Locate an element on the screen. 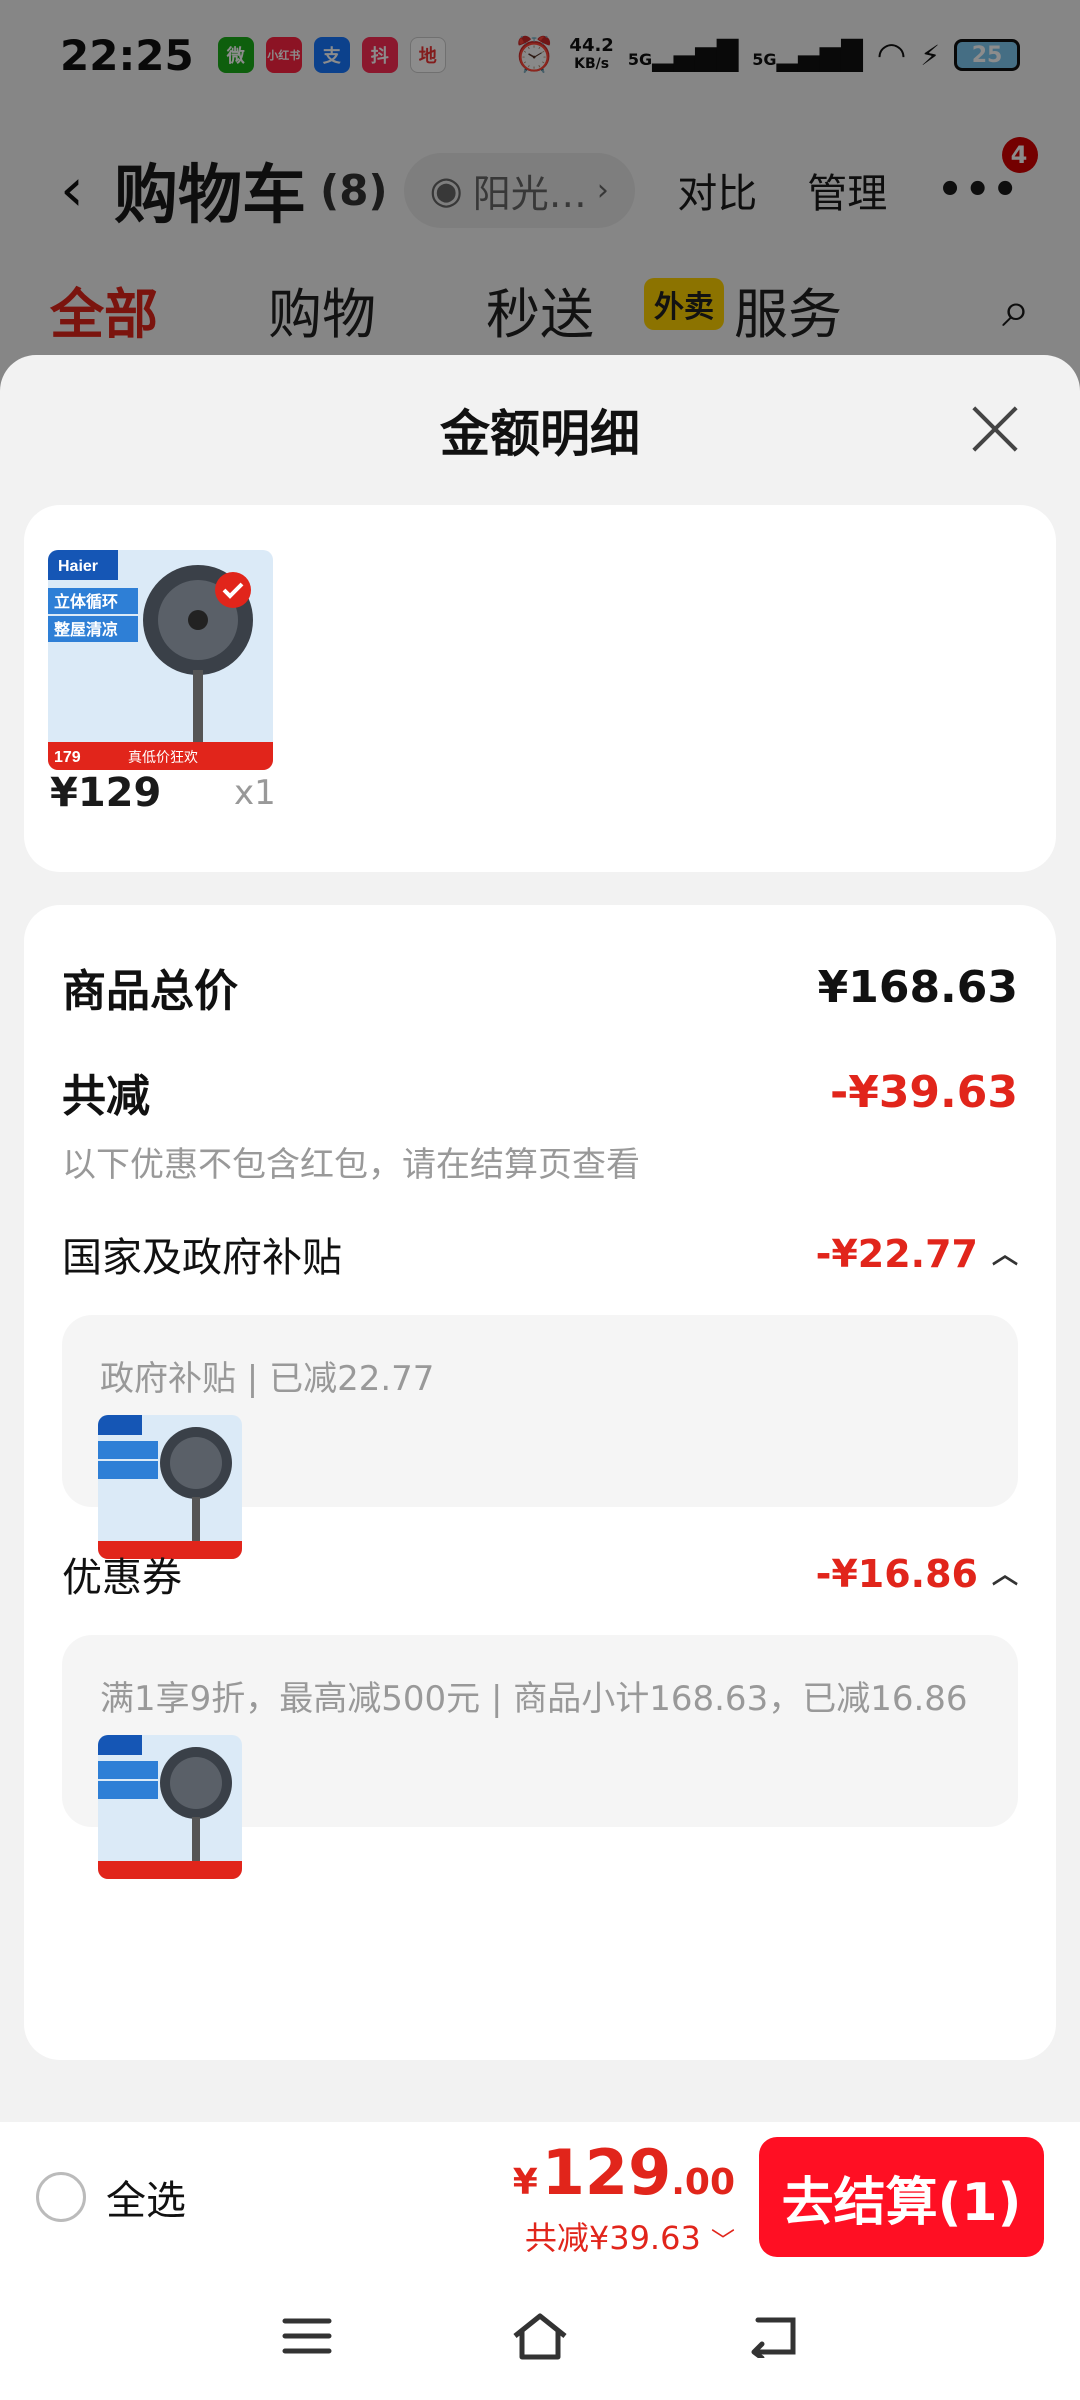  checkout-totals: ¥ 129 .00 共减¥39.63 ﹀ is located at coordinates (624, 2197).